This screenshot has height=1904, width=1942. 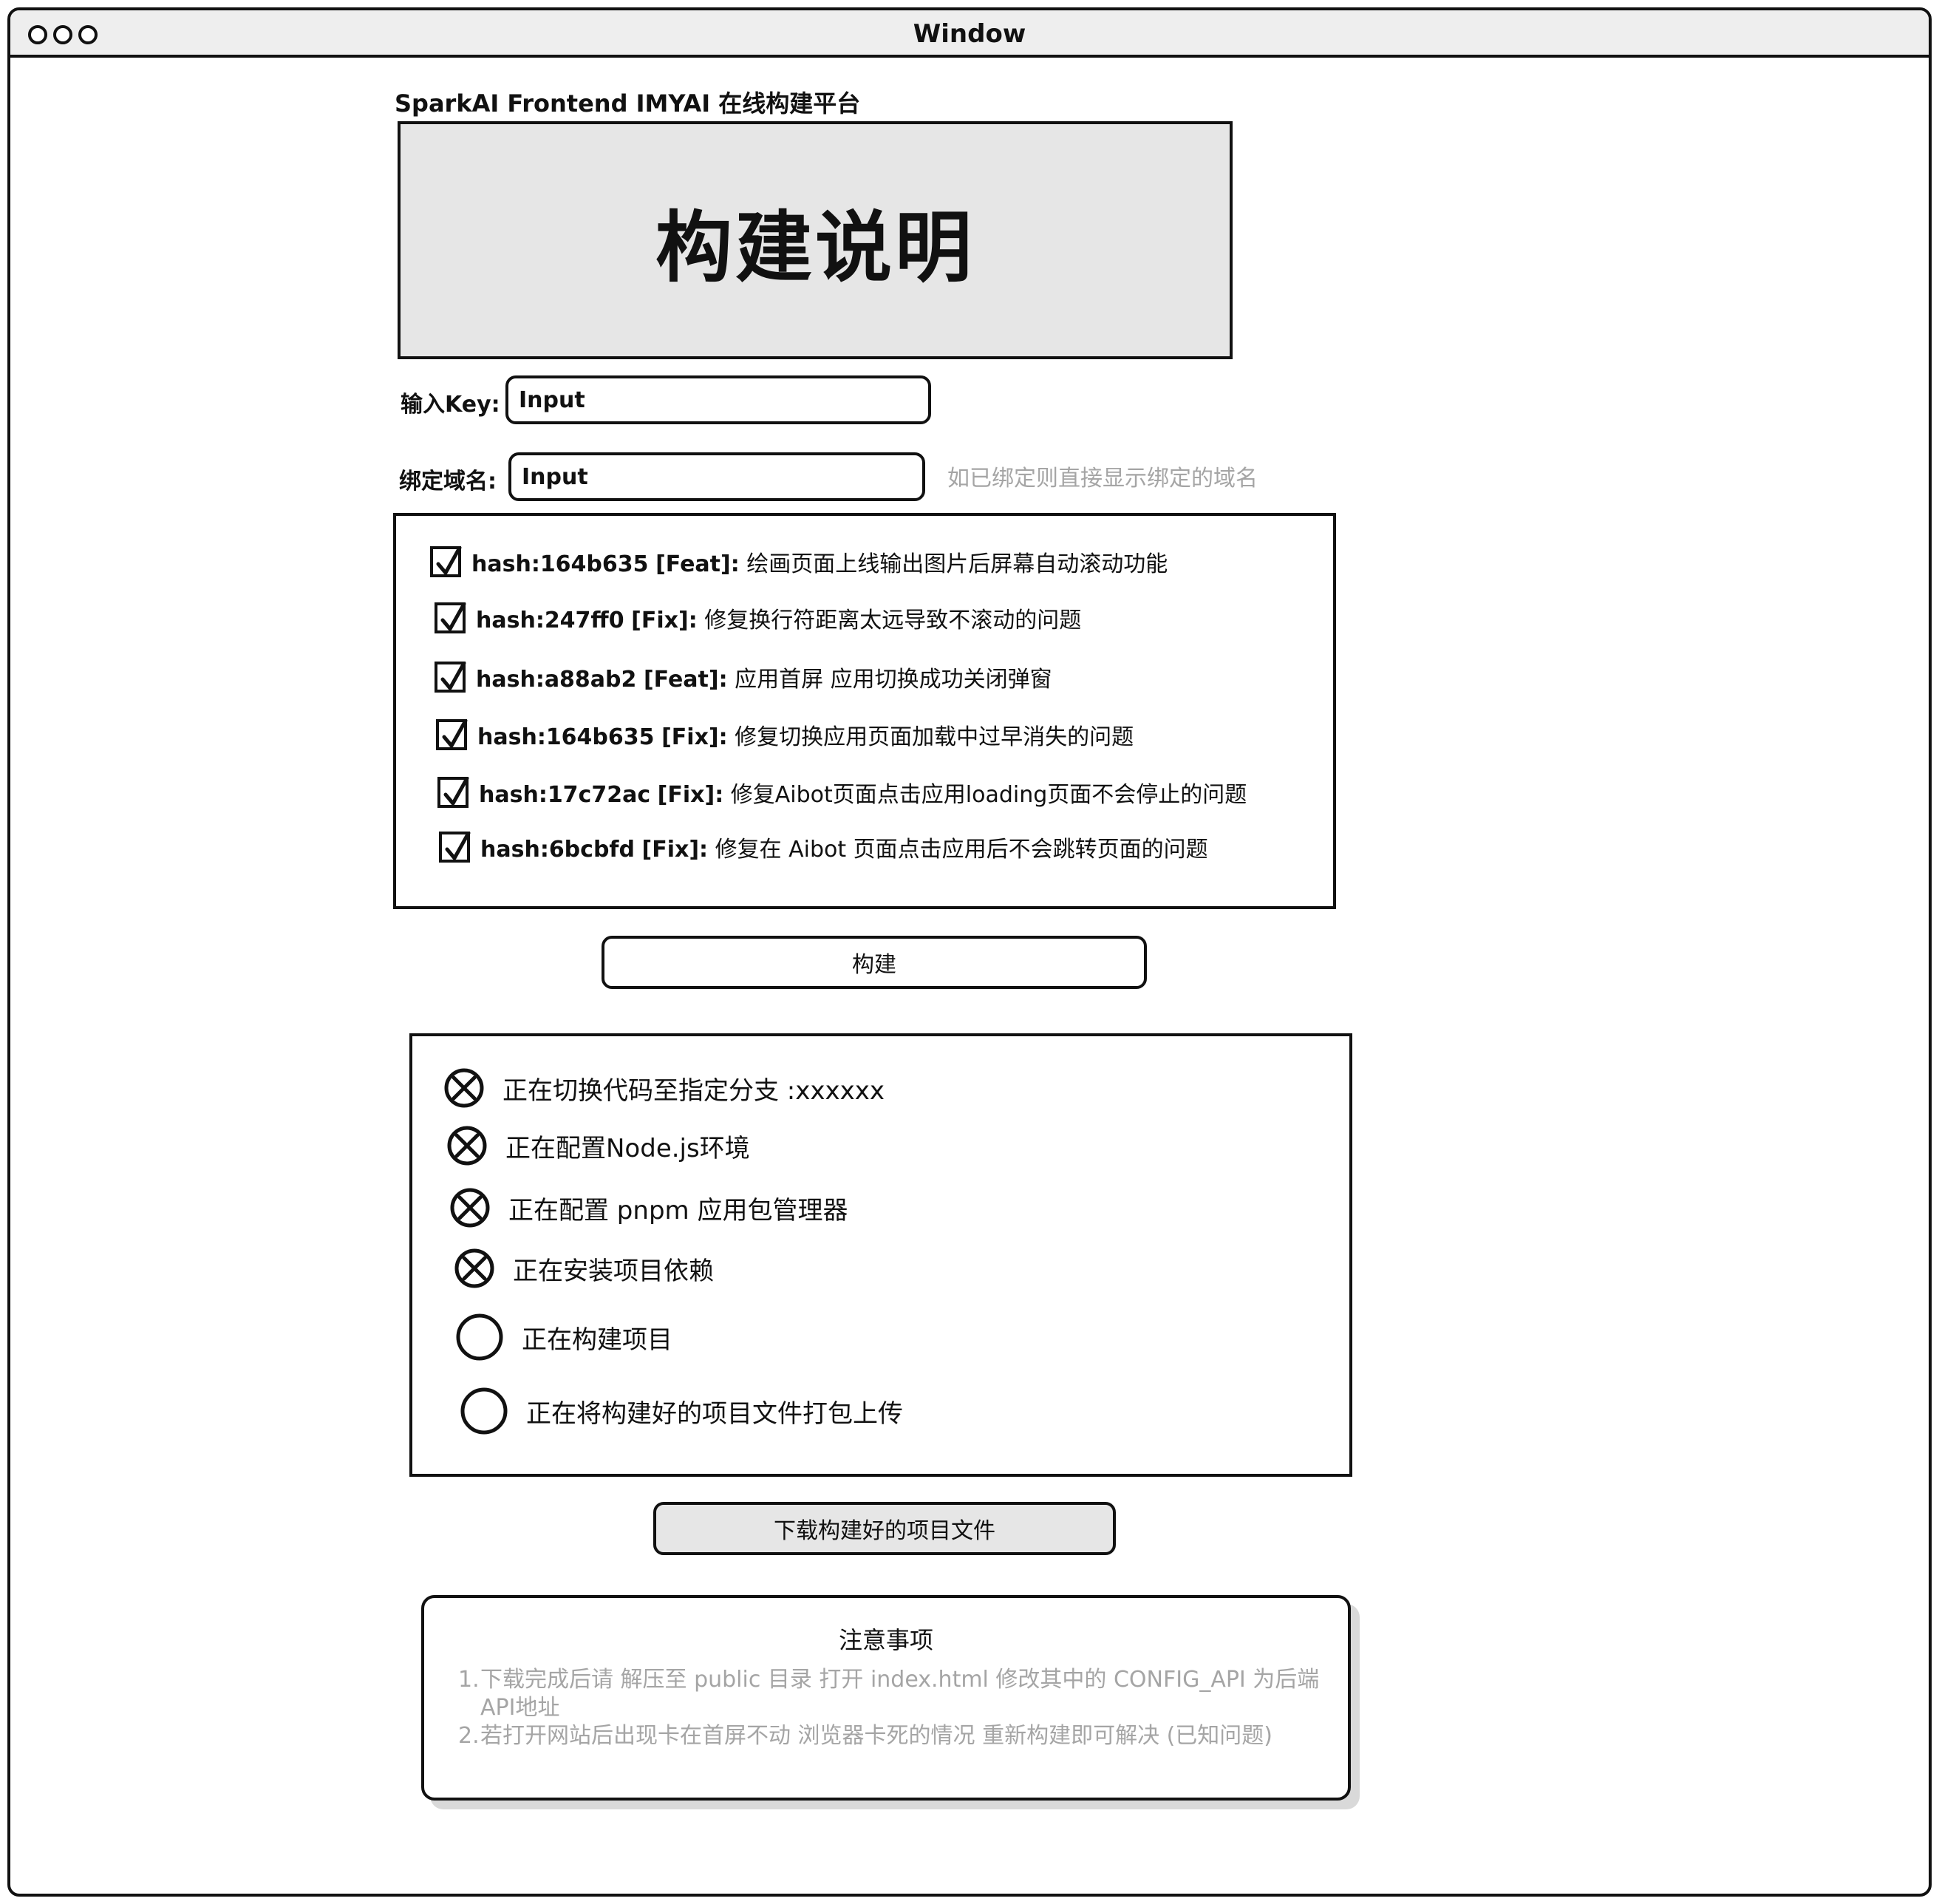 I want to click on app-title: SparkAI Frontend IMYAI 在线构建平台, so click(x=628, y=103).